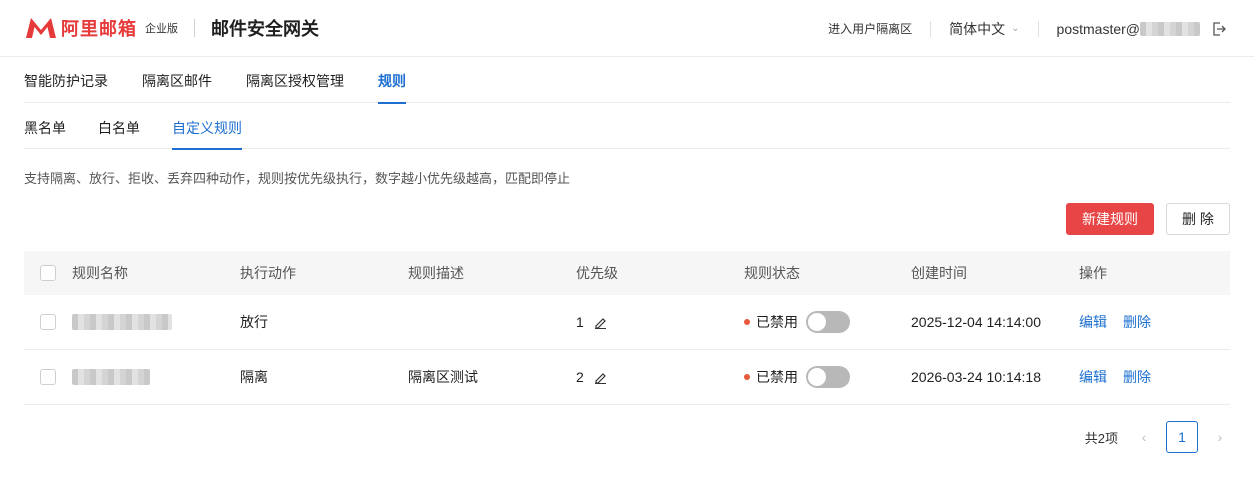 This screenshot has height=477, width=1254. I want to click on rule-priority: 2, so click(580, 377).